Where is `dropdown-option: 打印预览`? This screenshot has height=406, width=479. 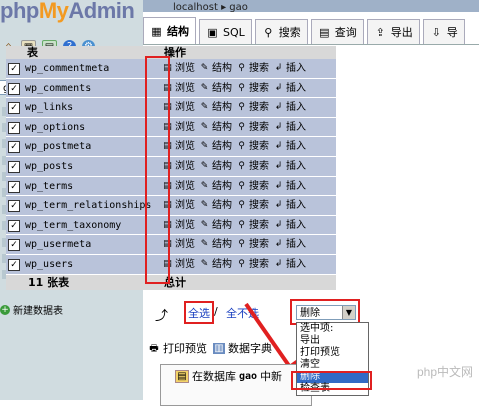
dropdown-option: 打印预览 is located at coordinates (332, 353).